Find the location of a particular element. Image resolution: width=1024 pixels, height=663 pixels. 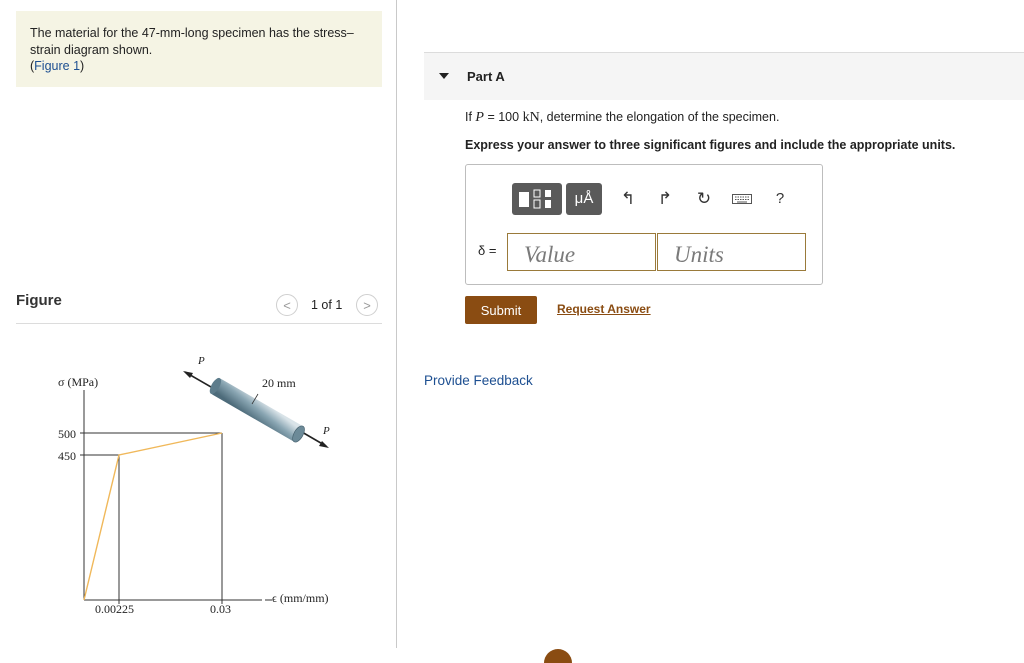

redo-icon: ↱ is located at coordinates (665, 199).